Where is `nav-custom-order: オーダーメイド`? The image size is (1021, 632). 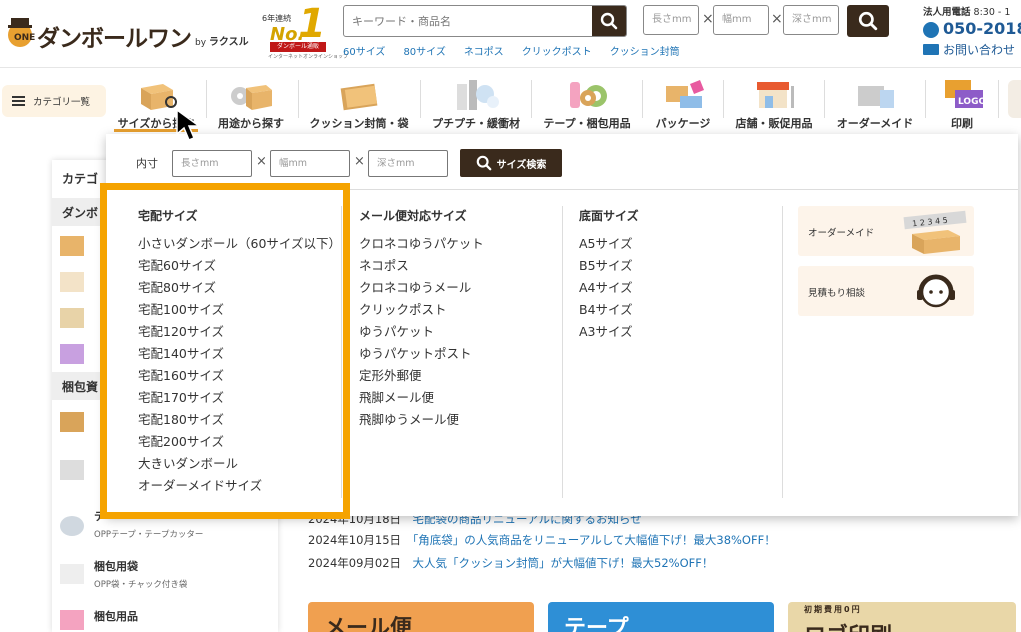
nav-custom-order: オーダーメイド is located at coordinates (875, 103).